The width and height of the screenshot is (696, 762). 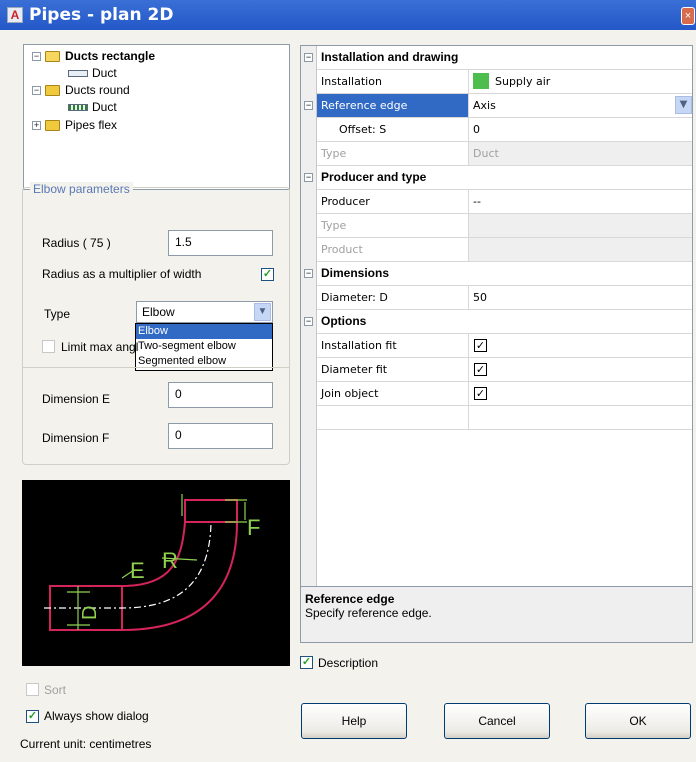 I want to click on prop-diameter-fit: Diameter fit ✓, so click(x=504, y=370).